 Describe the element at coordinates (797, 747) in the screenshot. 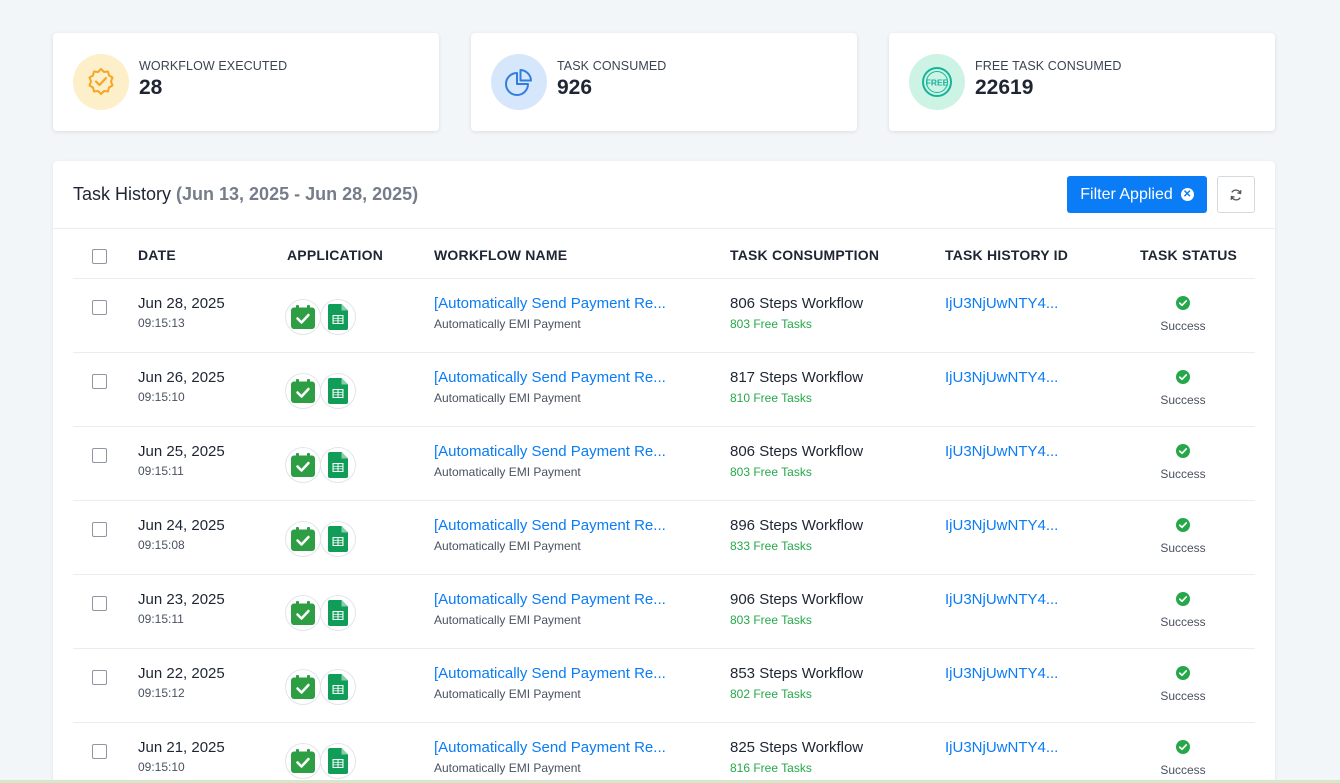

I see `task-consumption-steps: 825 Steps Workflow` at that location.